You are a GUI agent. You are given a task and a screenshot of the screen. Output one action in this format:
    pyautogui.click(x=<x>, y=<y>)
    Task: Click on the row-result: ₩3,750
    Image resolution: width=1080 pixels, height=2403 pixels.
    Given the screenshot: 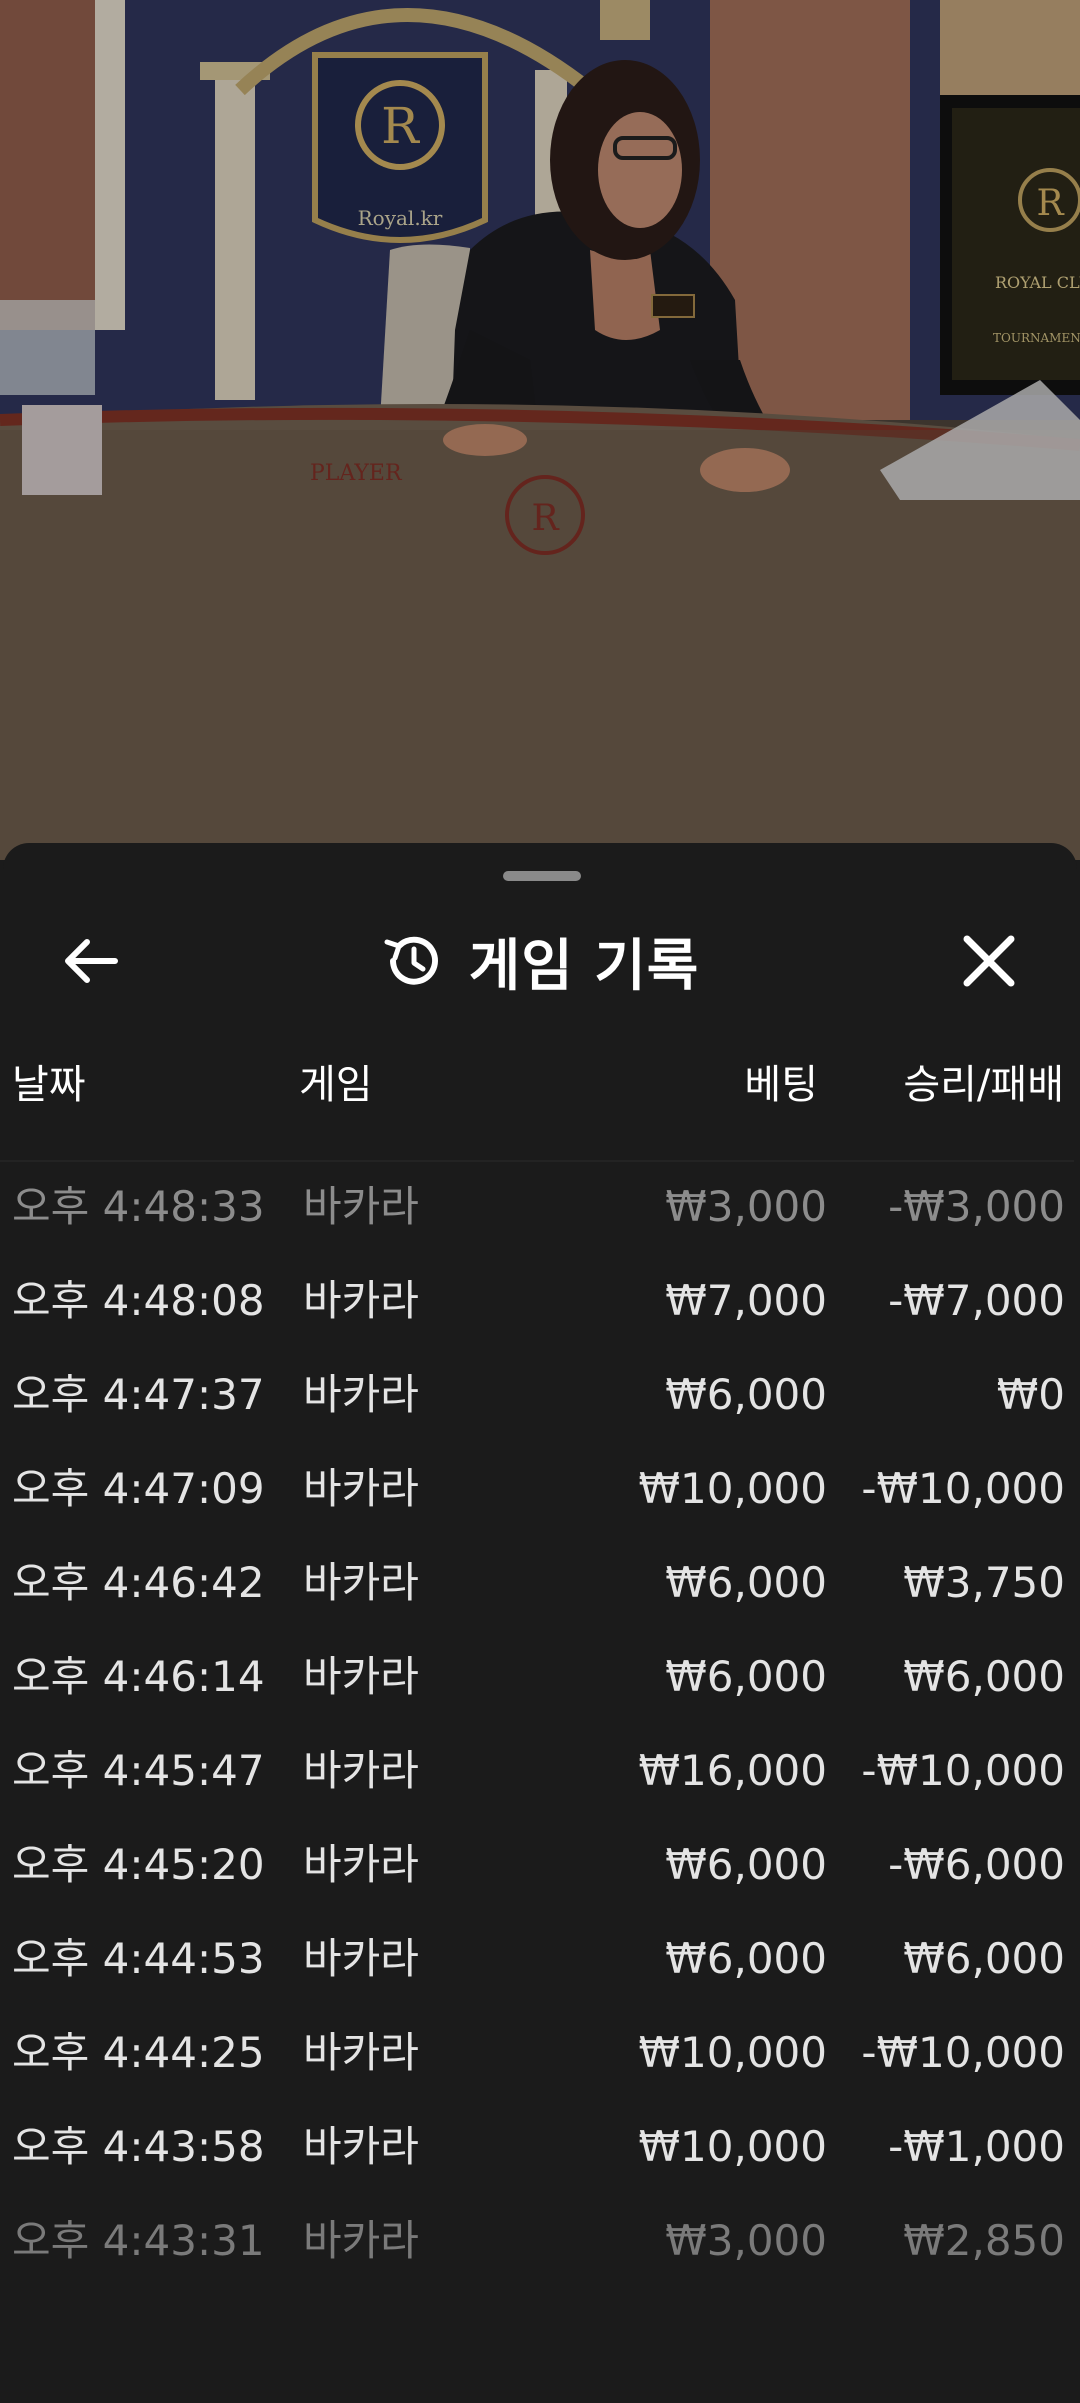 What is the action you would take?
    pyautogui.click(x=984, y=1582)
    